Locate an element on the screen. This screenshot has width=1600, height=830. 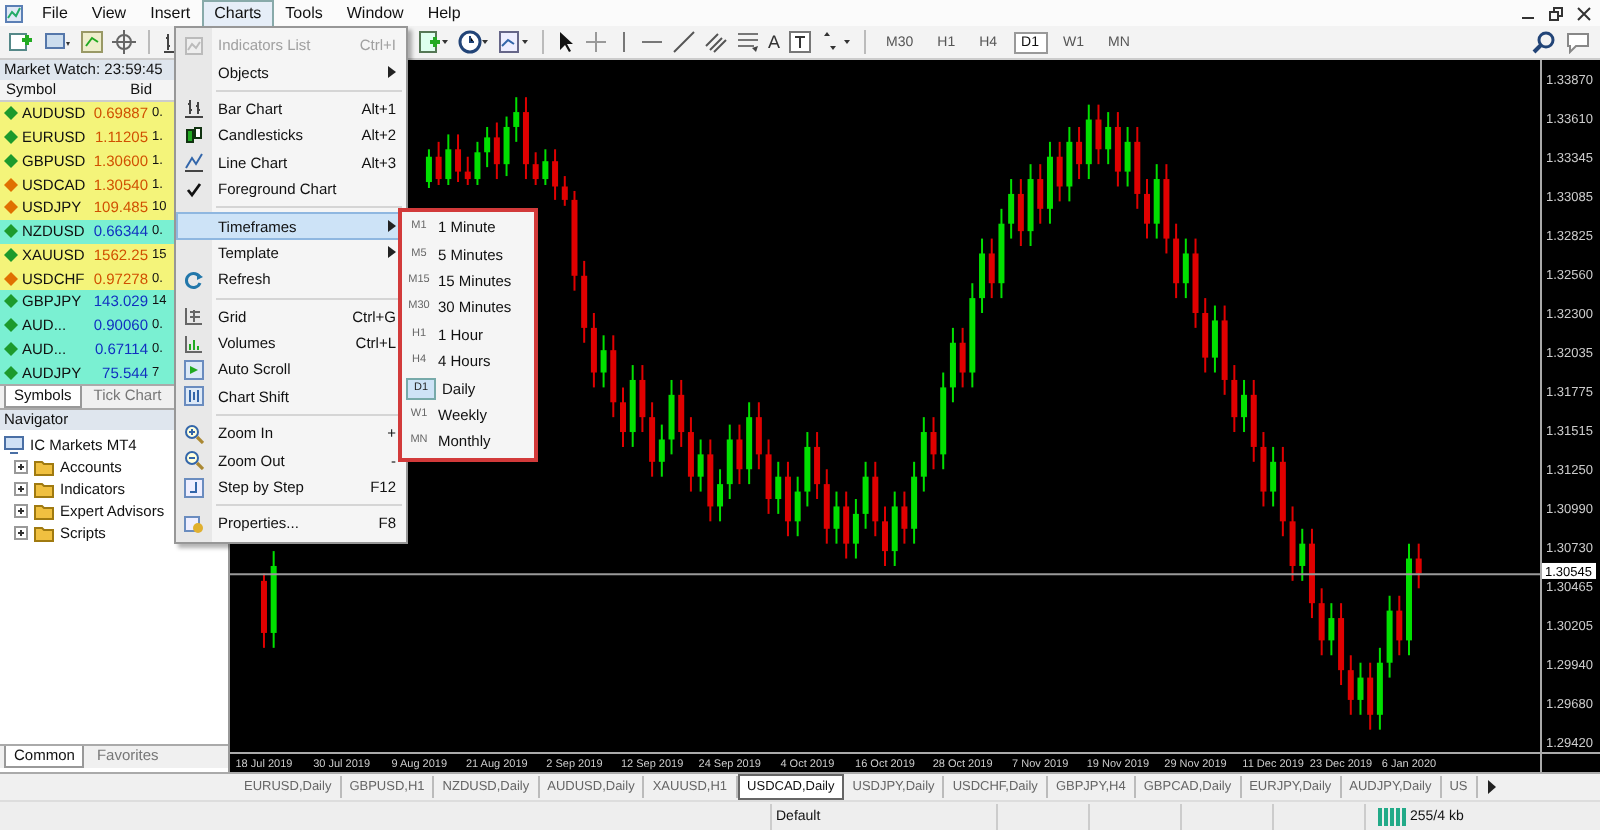
menu-item: Window is located at coordinates (375, 13).